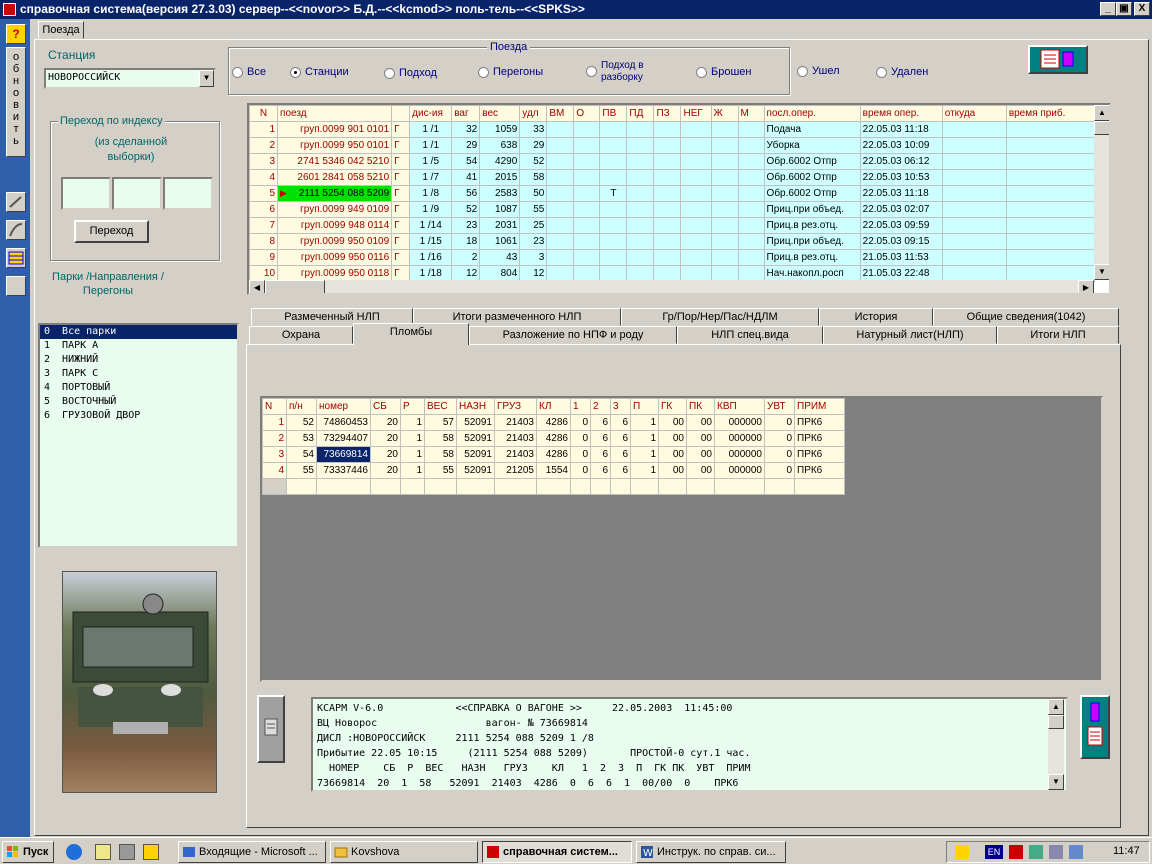 The height and width of the screenshot is (864, 1152). Describe the element at coordinates (257, 286) in the screenshot. I see `scroll-left-icon: ◀` at that location.